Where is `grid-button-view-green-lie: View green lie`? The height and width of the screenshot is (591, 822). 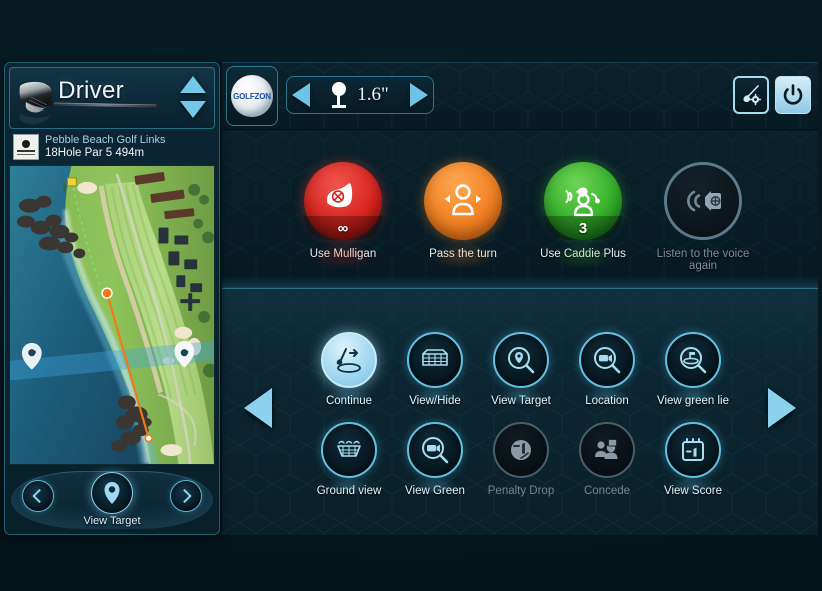 grid-button-view-green-lie: View green lie is located at coordinates (693, 369).